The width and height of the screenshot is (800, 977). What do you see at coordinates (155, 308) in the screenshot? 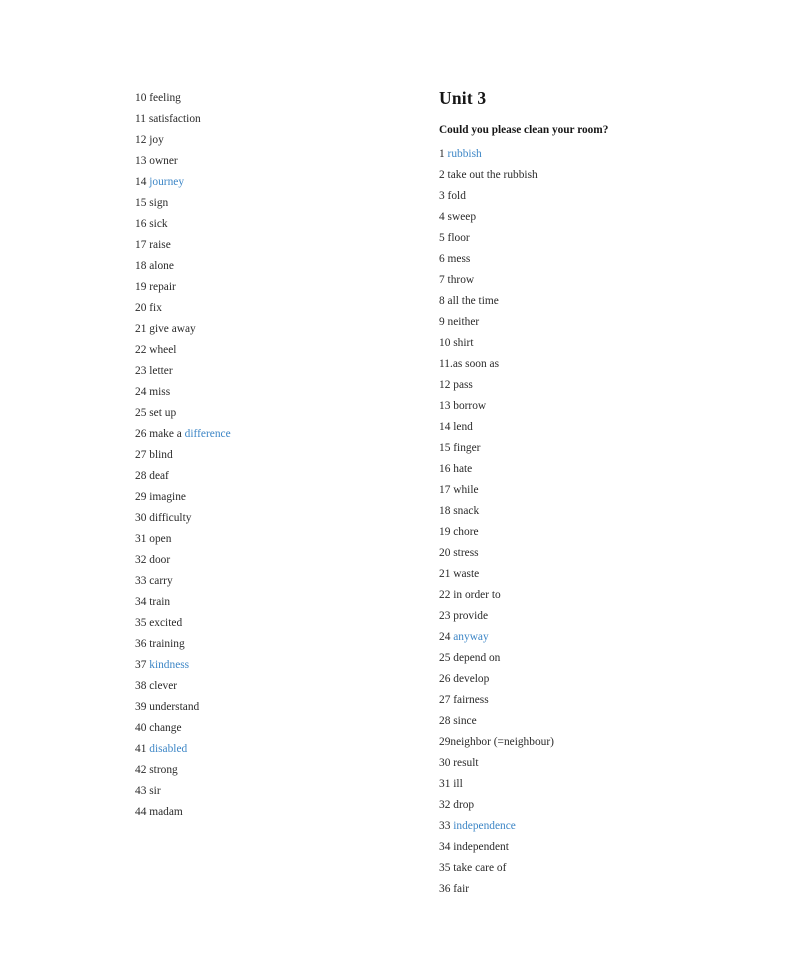
I see `item-term: fix` at bounding box center [155, 308].